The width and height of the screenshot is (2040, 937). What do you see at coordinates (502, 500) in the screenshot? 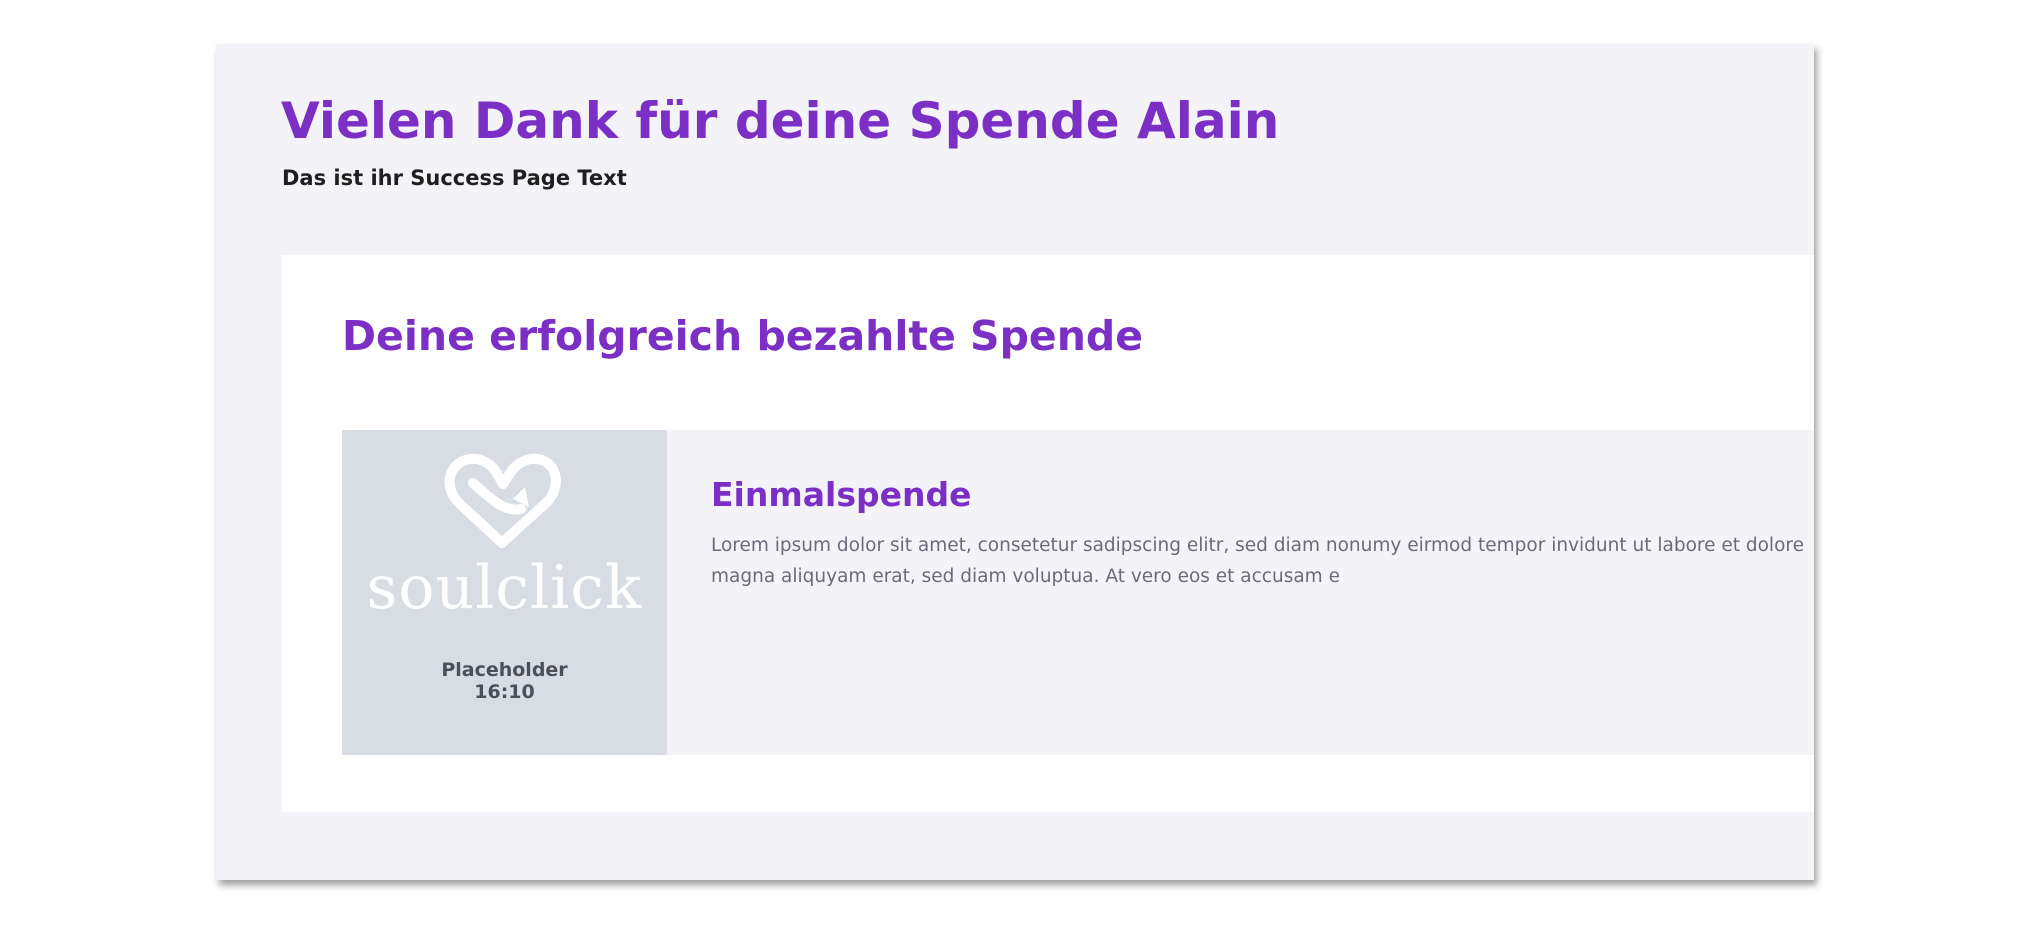
I see `soulclick-heart-logo-icon` at bounding box center [502, 500].